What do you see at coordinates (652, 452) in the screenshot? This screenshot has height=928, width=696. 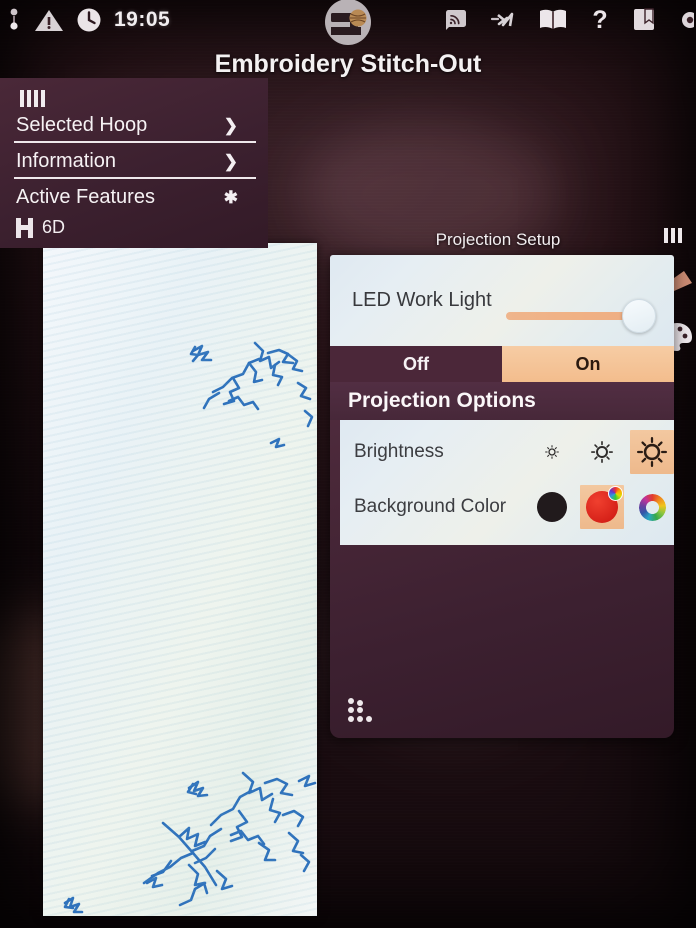 I see `brightness-high-button` at bounding box center [652, 452].